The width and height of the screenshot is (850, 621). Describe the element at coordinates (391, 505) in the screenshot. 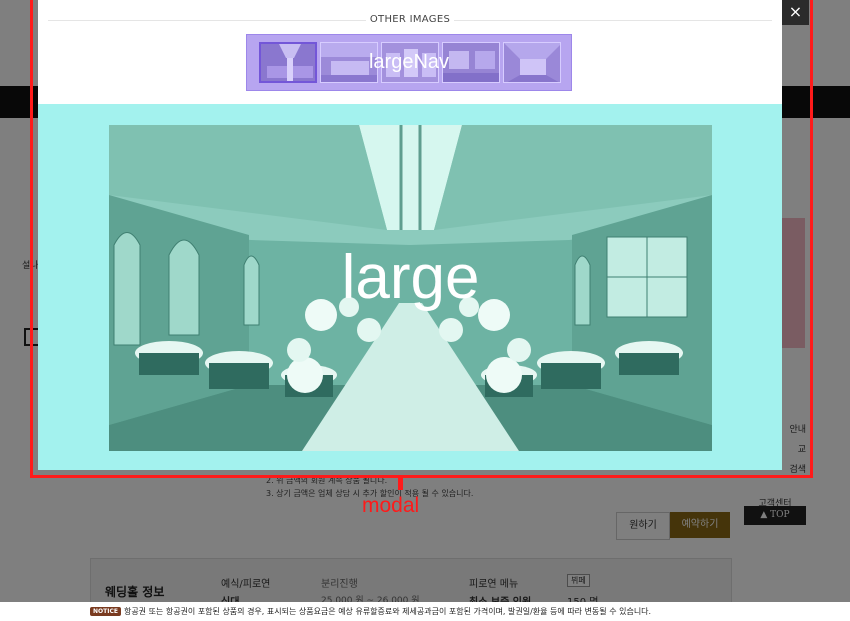

I see `modal-annotation-label: modal` at that location.